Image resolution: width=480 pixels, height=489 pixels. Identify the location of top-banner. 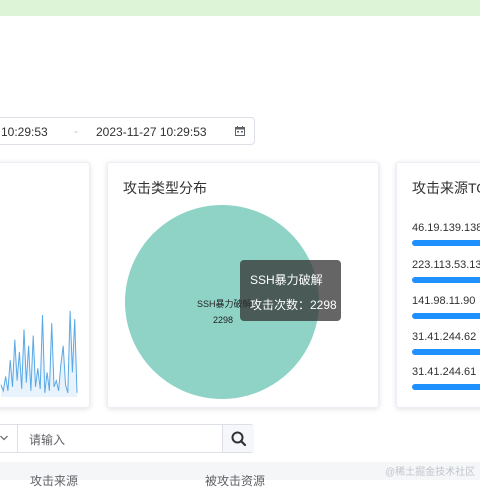
(240, 8).